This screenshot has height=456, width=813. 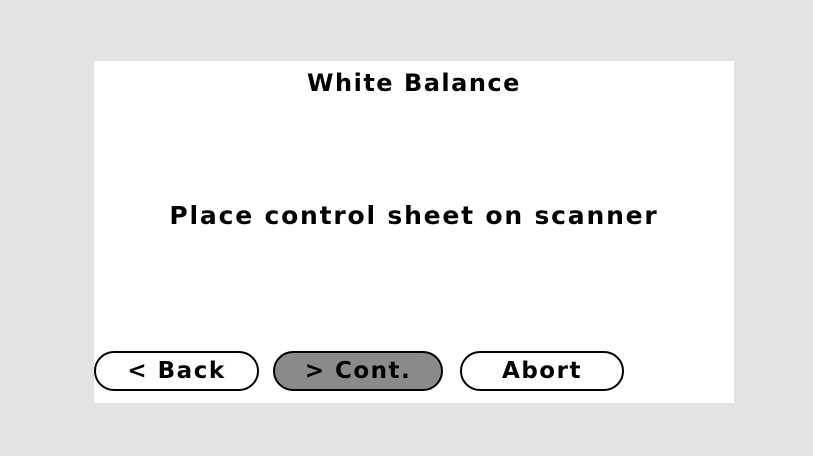 I want to click on back-button: < Back, so click(x=176, y=371).